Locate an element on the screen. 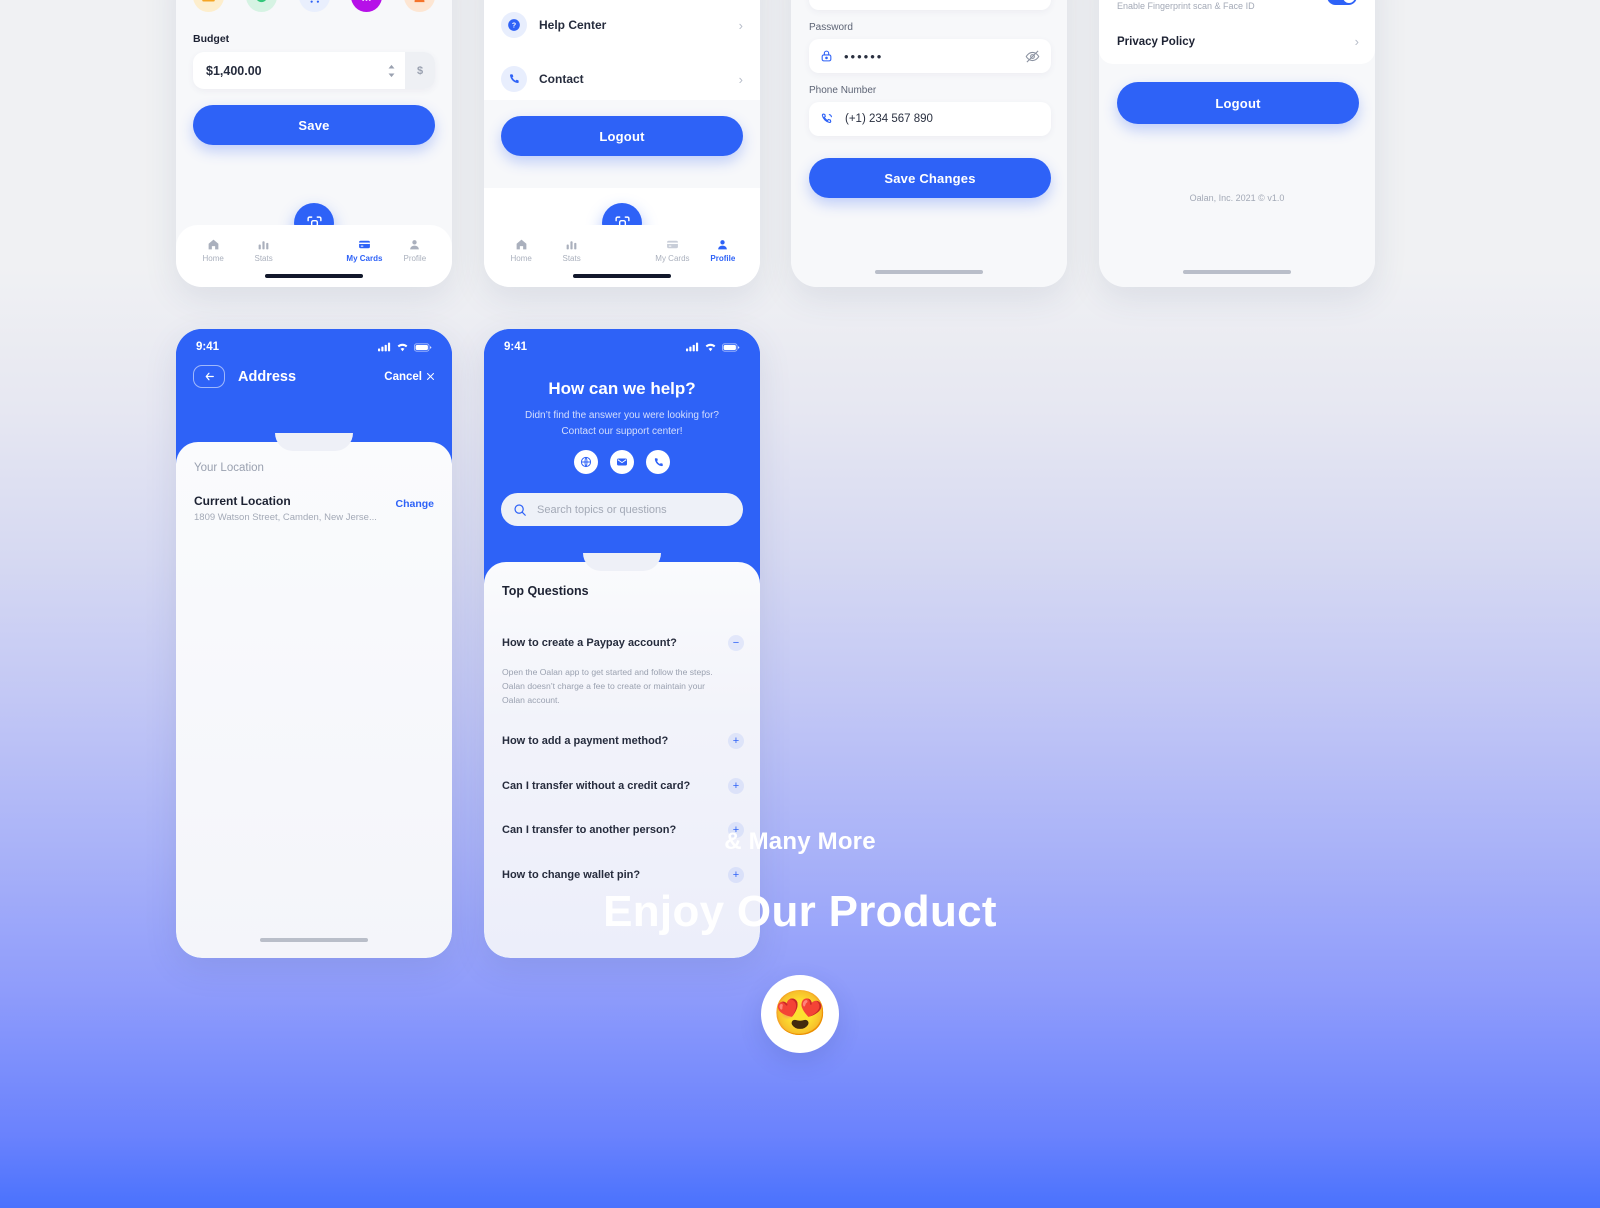  category-chip-music is located at coordinates (367, 6).